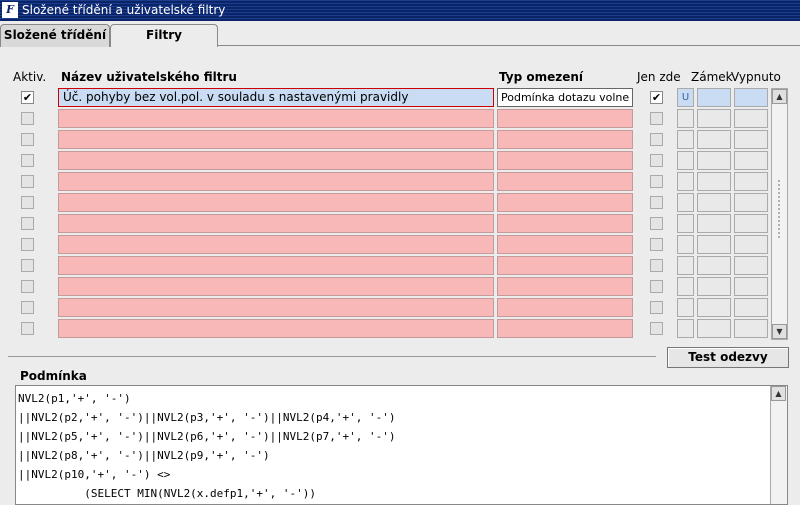  What do you see at coordinates (565, 97) in the screenshot?
I see `typ-omezeni-field: Podmínka dotazu volne` at bounding box center [565, 97].